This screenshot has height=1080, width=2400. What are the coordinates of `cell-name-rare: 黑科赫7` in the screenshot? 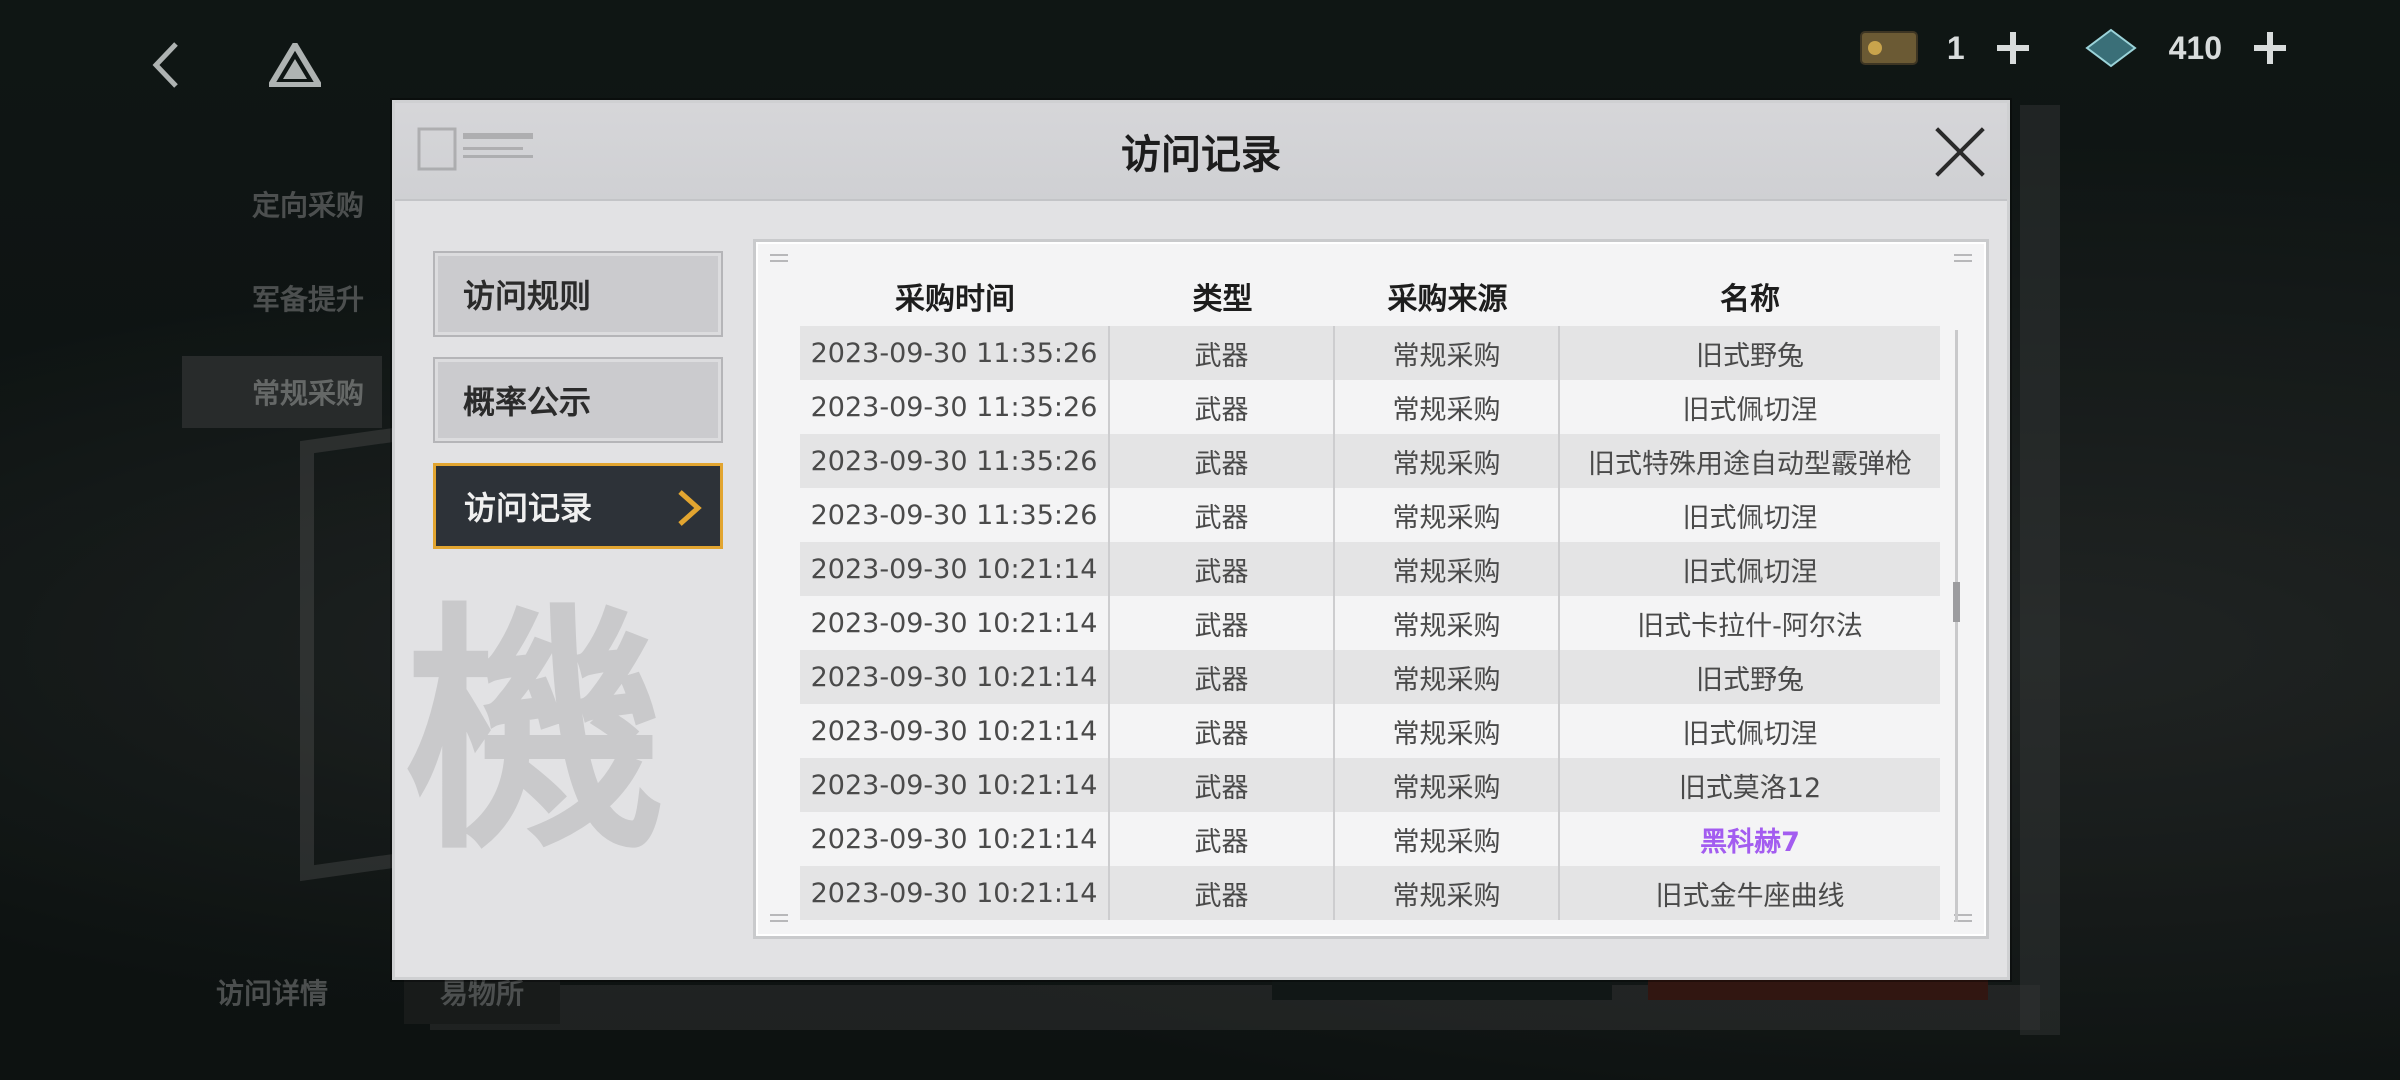 It's located at (1750, 842).